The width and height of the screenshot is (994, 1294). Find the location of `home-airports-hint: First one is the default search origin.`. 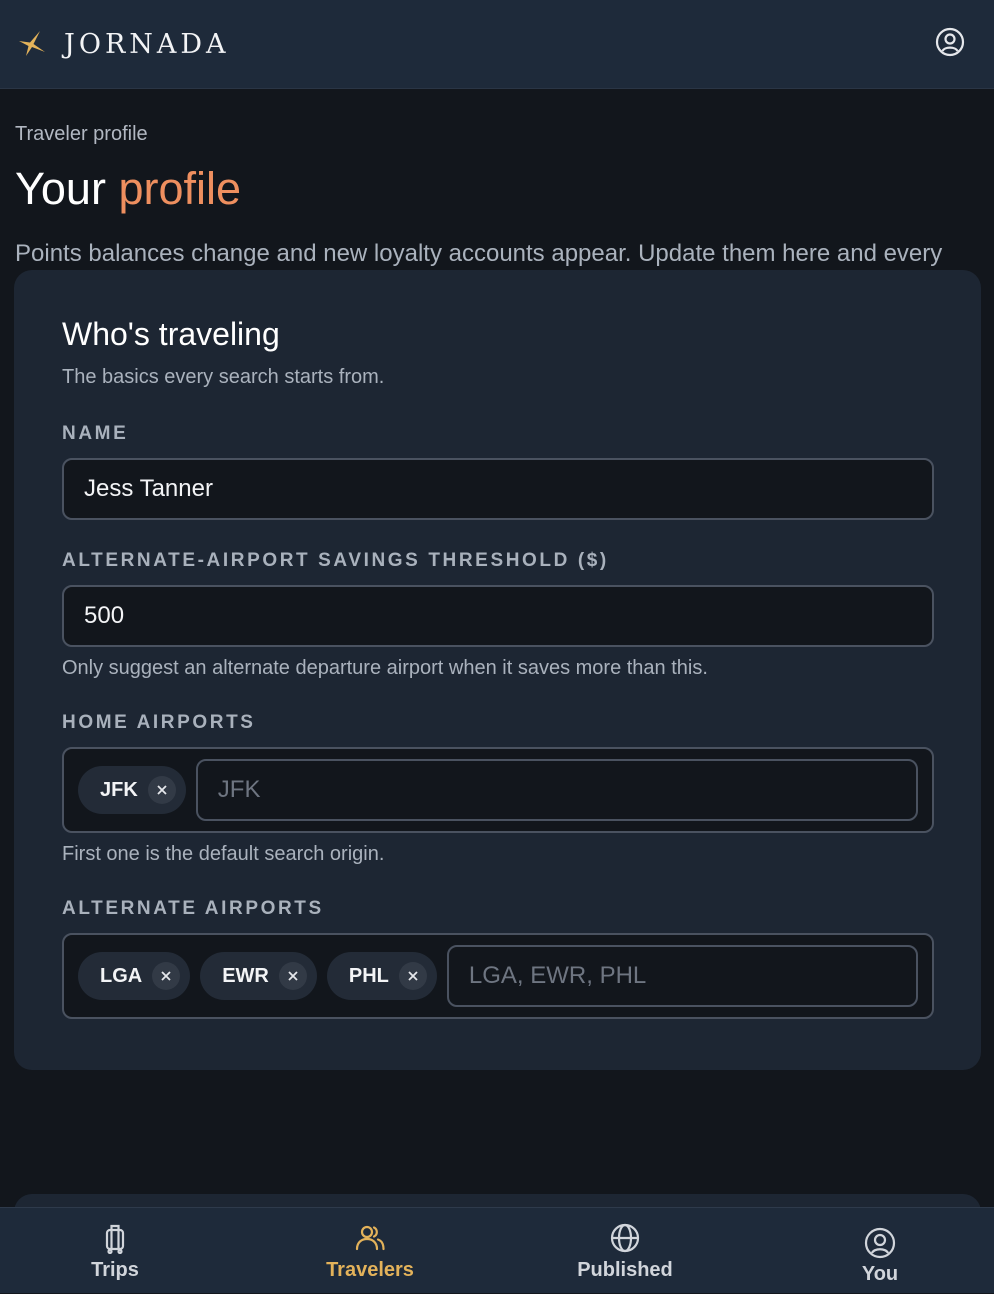

home-airports-hint: First one is the default search origin. is located at coordinates (223, 854).